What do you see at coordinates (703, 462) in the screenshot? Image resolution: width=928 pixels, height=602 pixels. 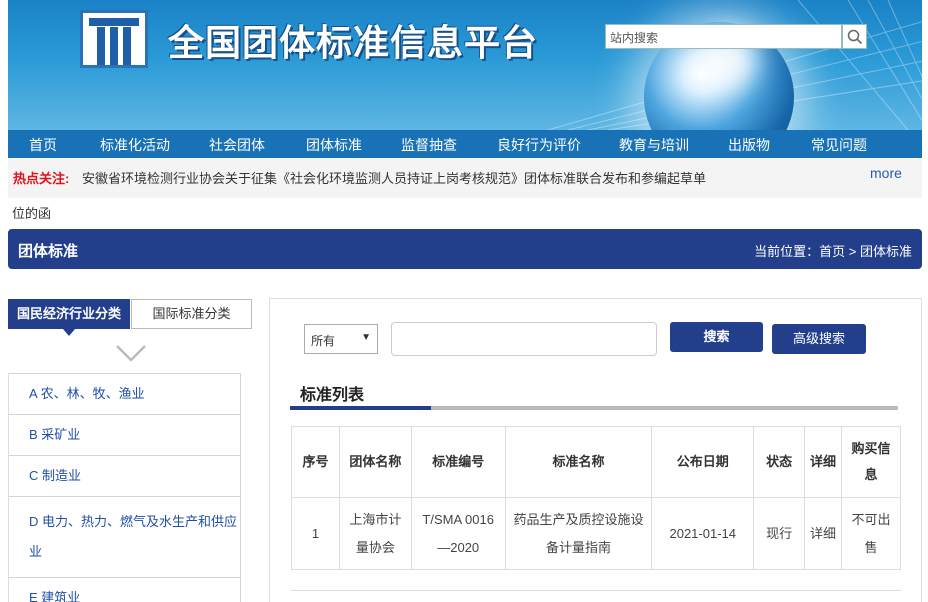 I see `col-header-date: 公布日期` at bounding box center [703, 462].